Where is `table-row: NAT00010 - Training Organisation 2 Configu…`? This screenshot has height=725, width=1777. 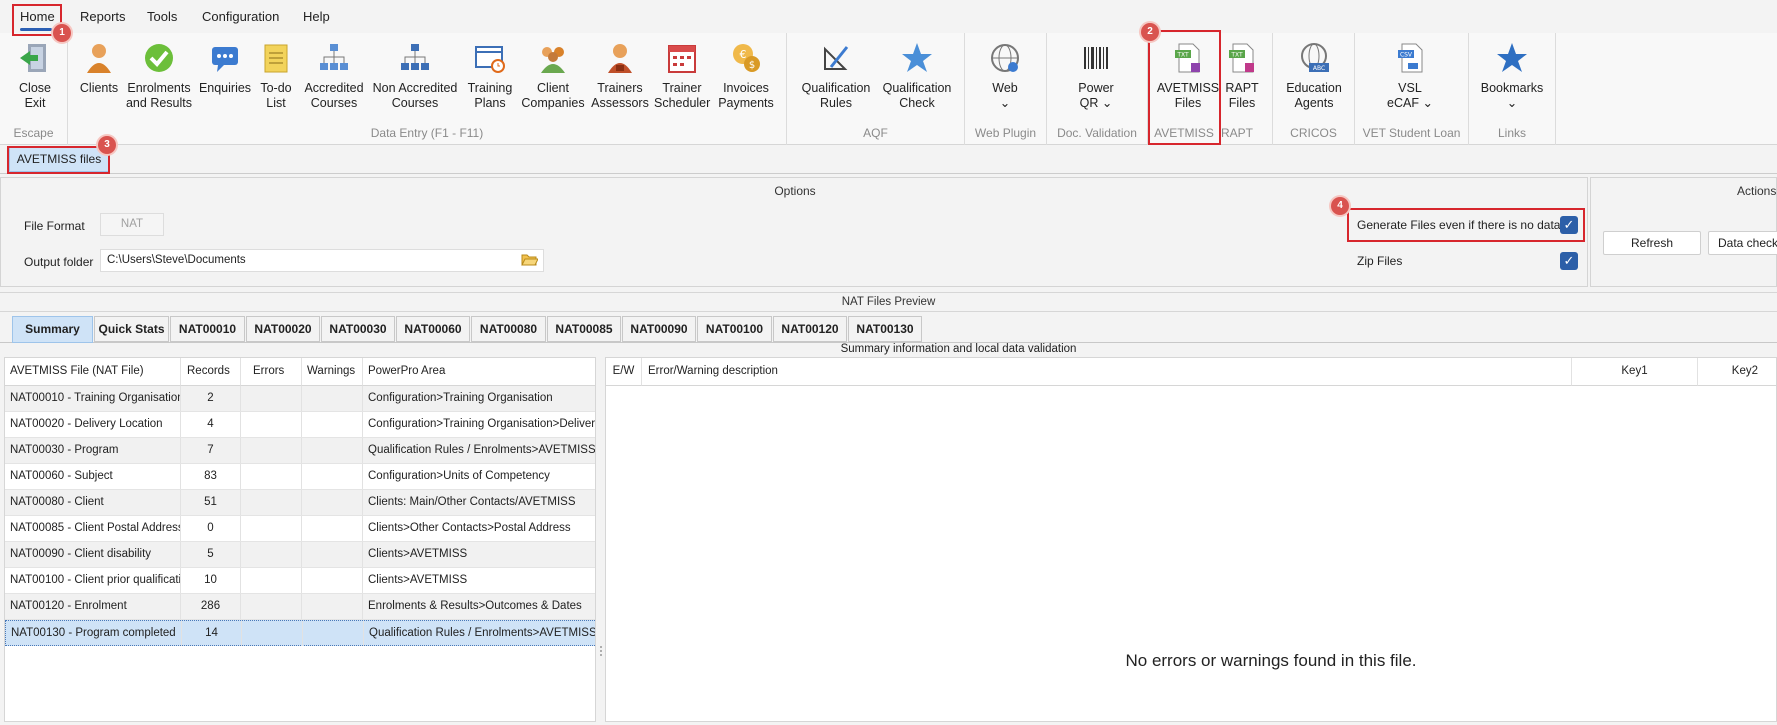 table-row: NAT00010 - Training Organisation 2 Configu… is located at coordinates (300, 399).